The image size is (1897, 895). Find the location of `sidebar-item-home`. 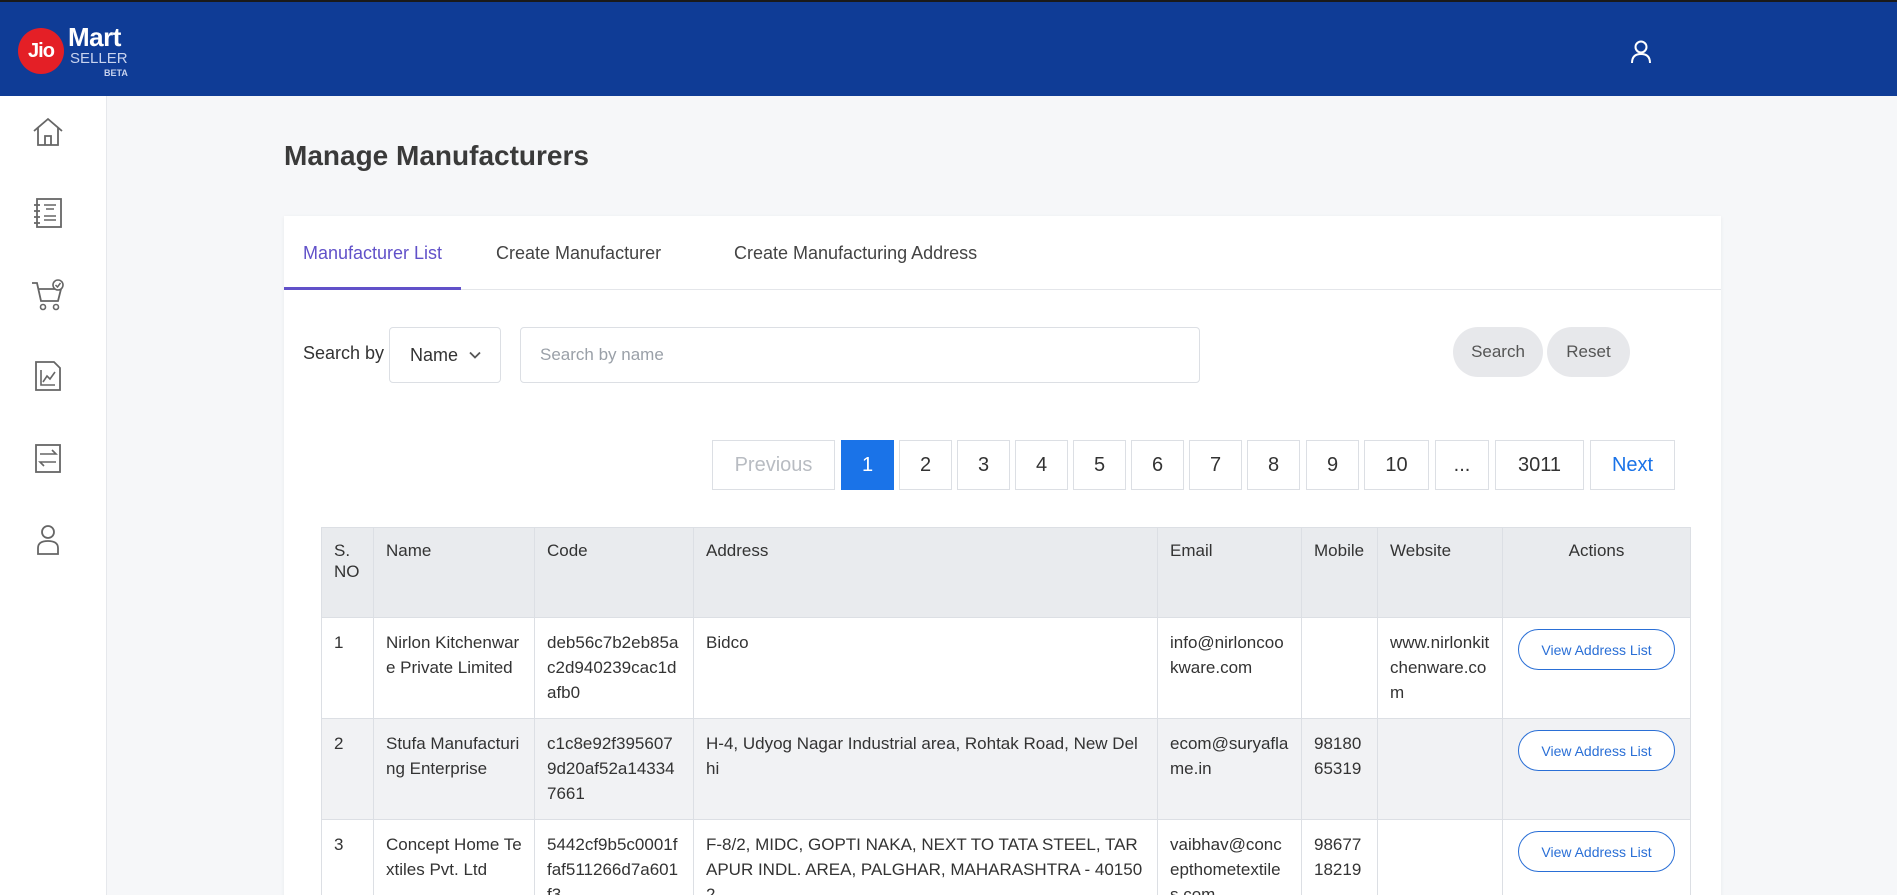

sidebar-item-home is located at coordinates (48, 132).